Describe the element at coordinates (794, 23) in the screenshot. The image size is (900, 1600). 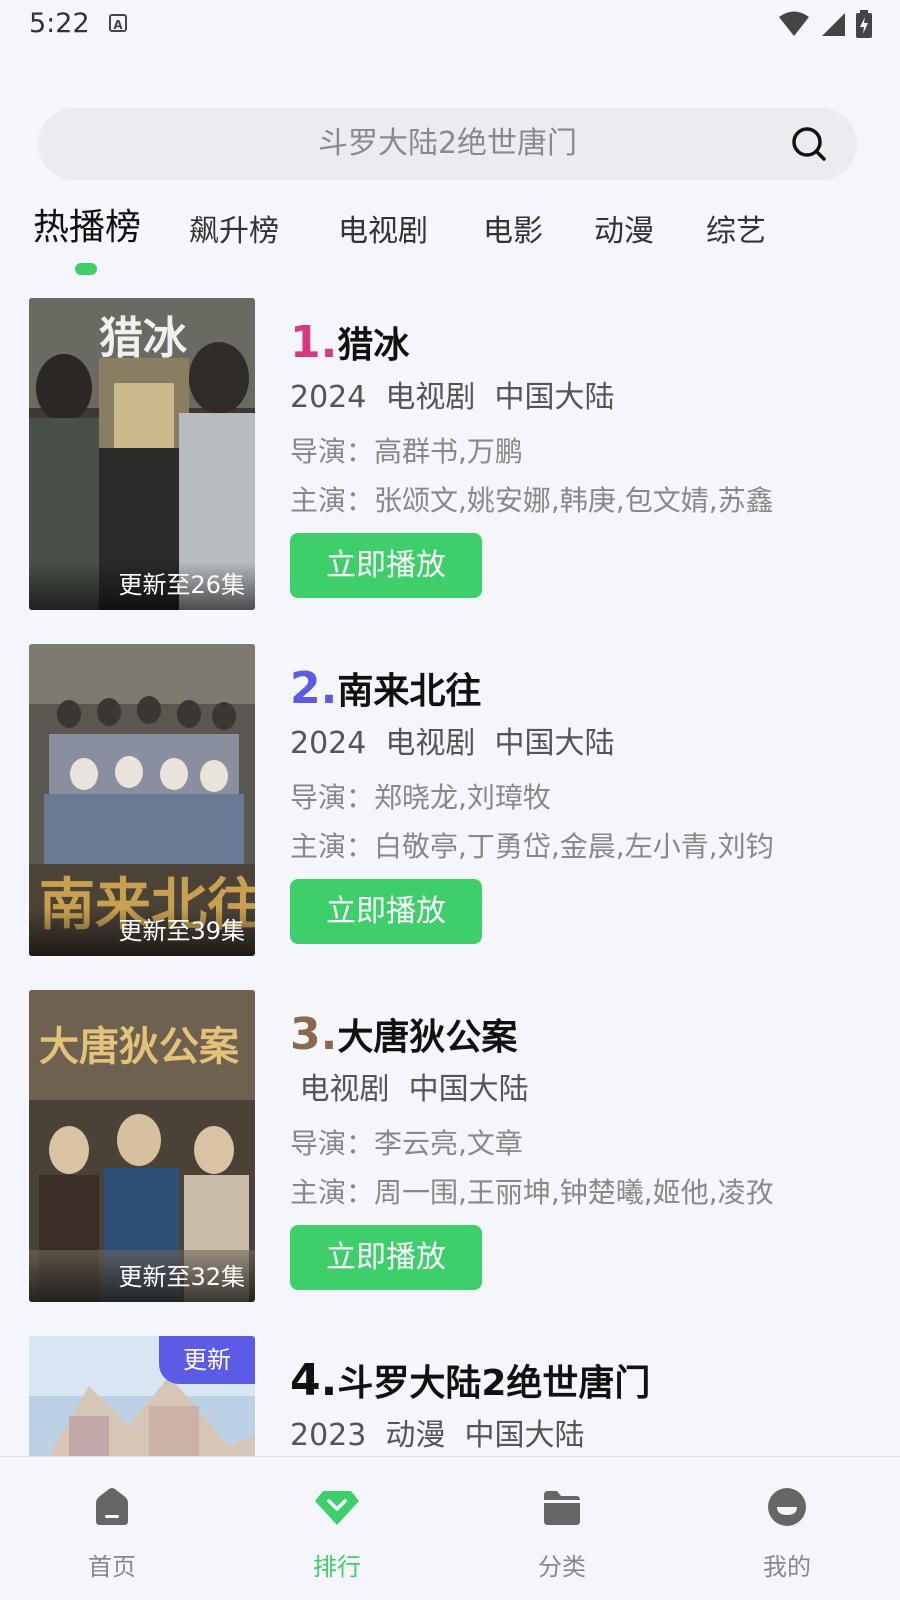
I see `wifi-icon` at that location.